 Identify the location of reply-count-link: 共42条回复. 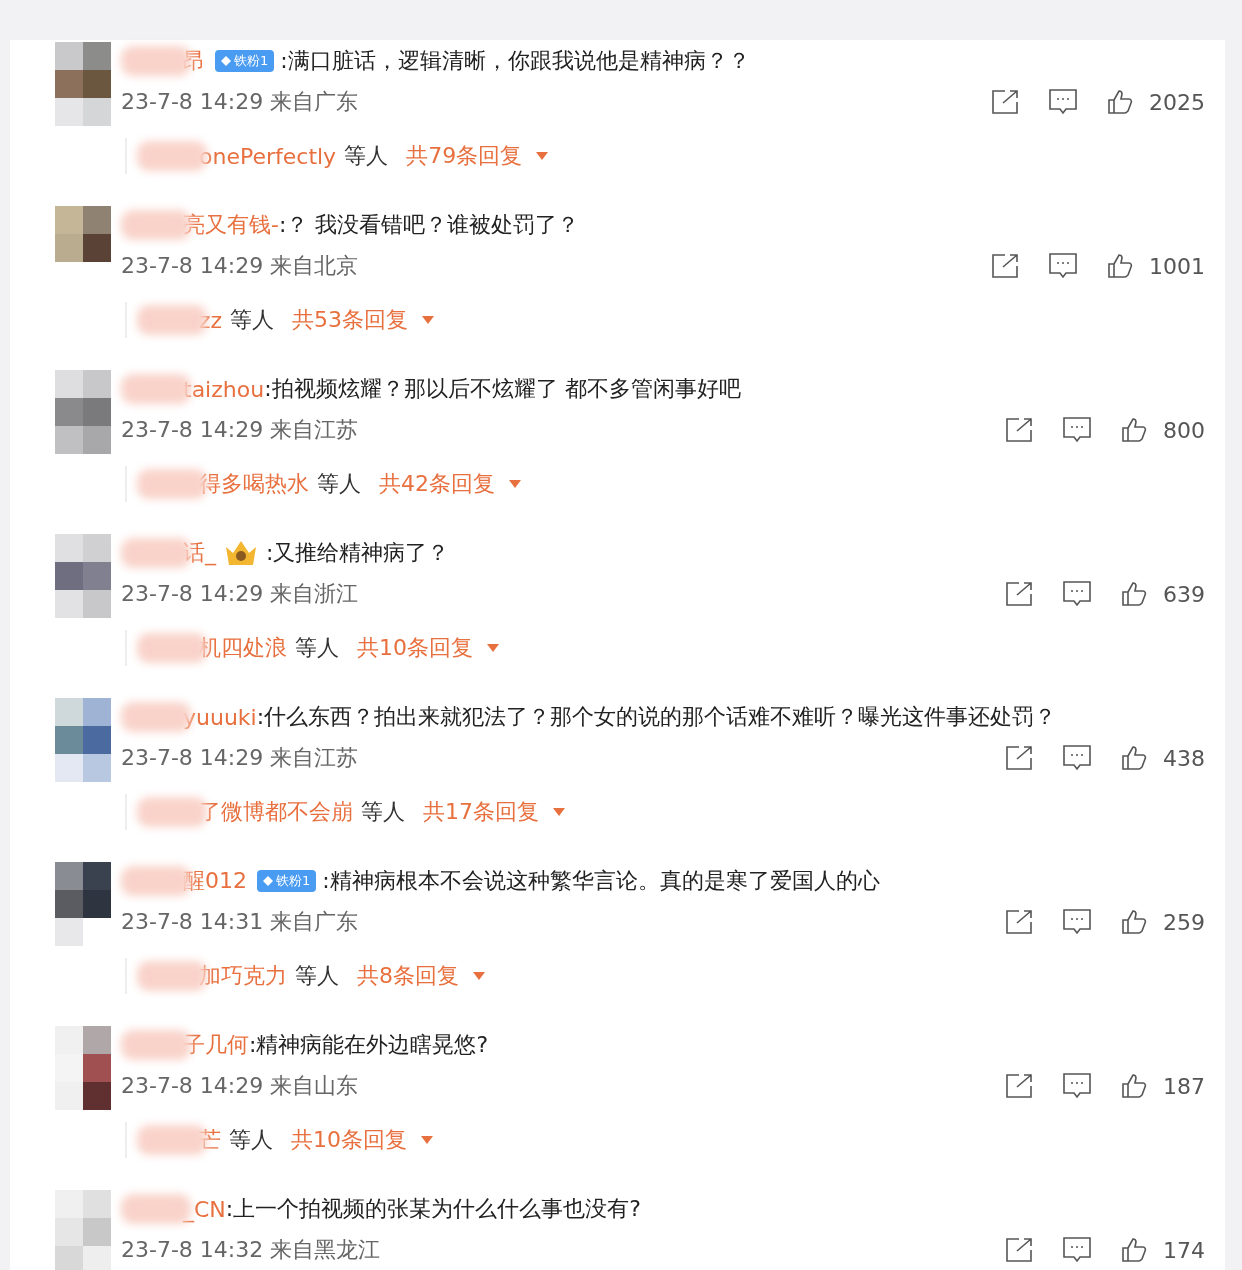
(450, 484).